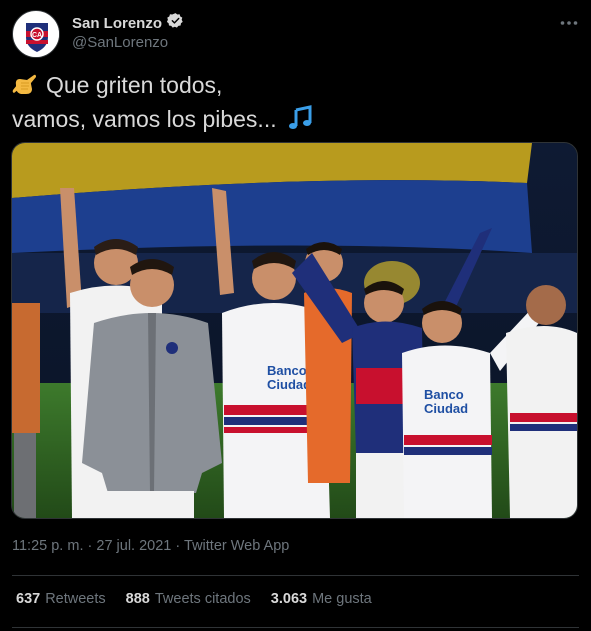 The height and width of the screenshot is (631, 591). I want to click on tweet-source: Twitter Web App, so click(236, 546).